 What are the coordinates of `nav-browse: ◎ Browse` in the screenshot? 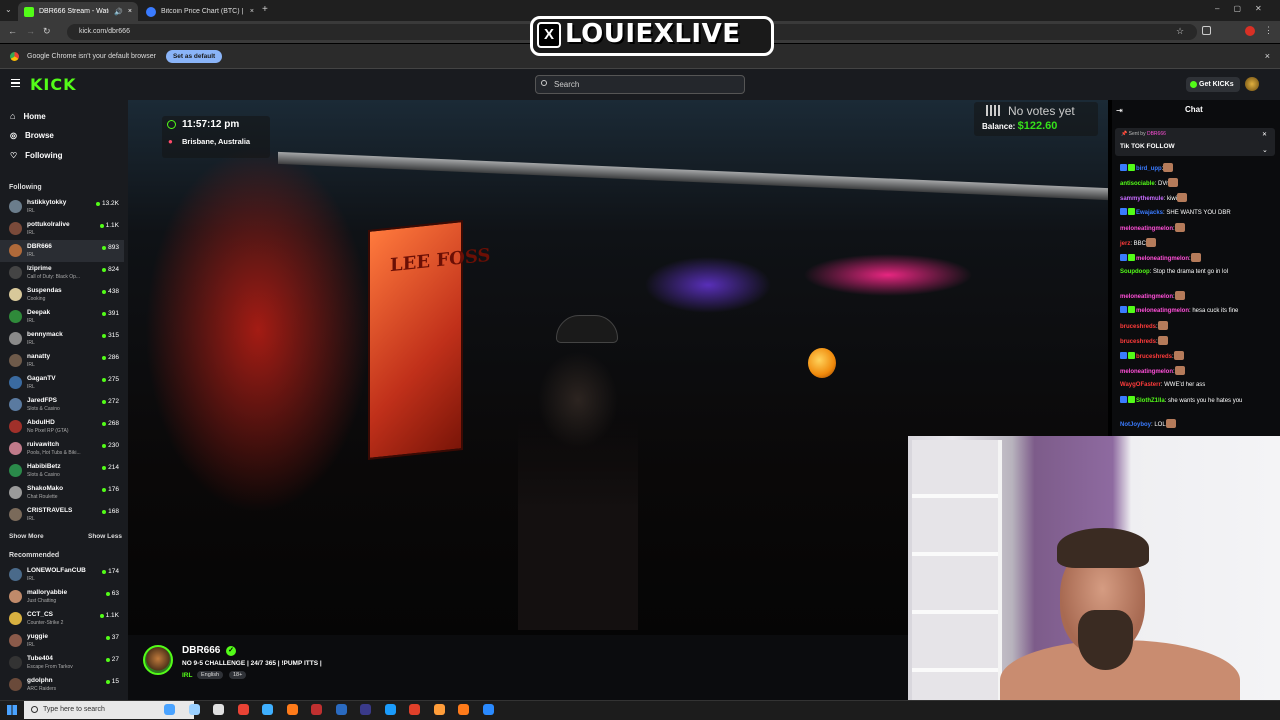 It's located at (32, 135).